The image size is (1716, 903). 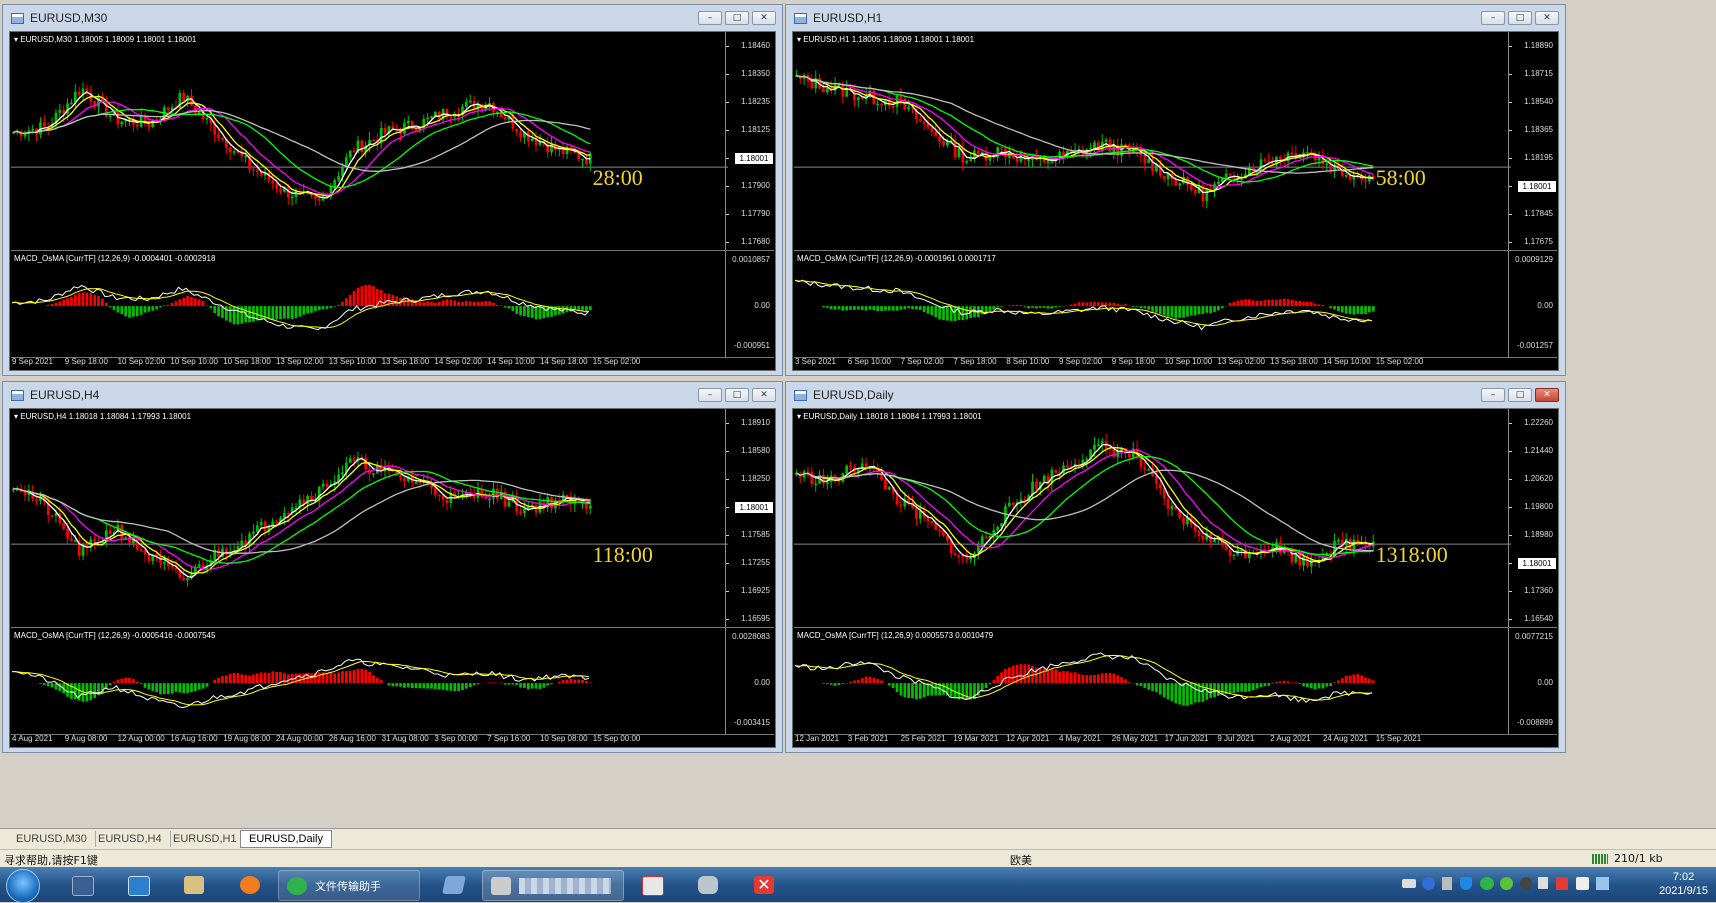 I want to click on moving-average-line, so click(x=301, y=518).